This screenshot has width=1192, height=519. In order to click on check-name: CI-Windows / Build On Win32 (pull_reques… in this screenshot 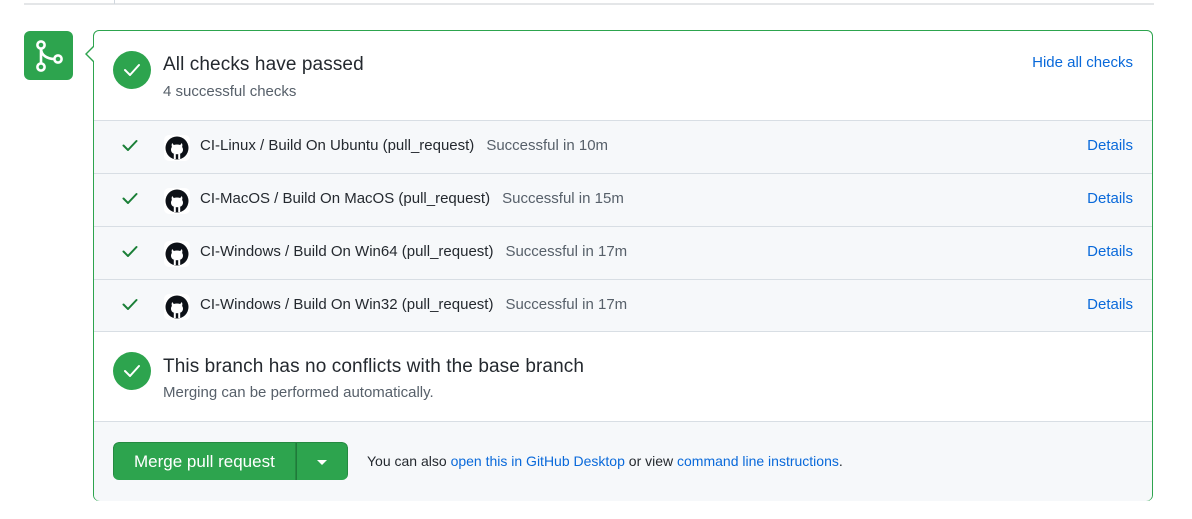, I will do `click(347, 304)`.